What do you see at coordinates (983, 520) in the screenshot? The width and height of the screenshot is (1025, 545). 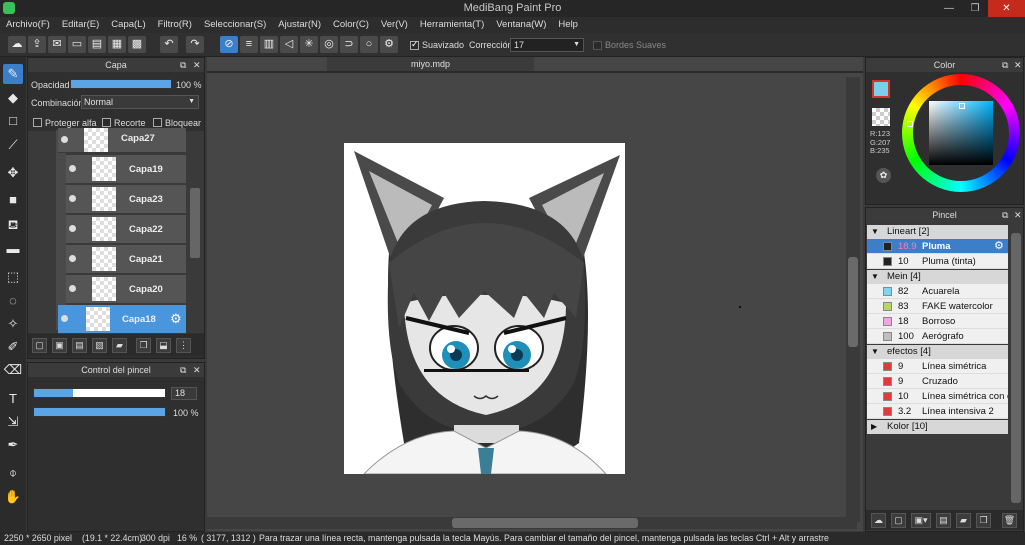 I see `copy-icon: ❐` at bounding box center [983, 520].